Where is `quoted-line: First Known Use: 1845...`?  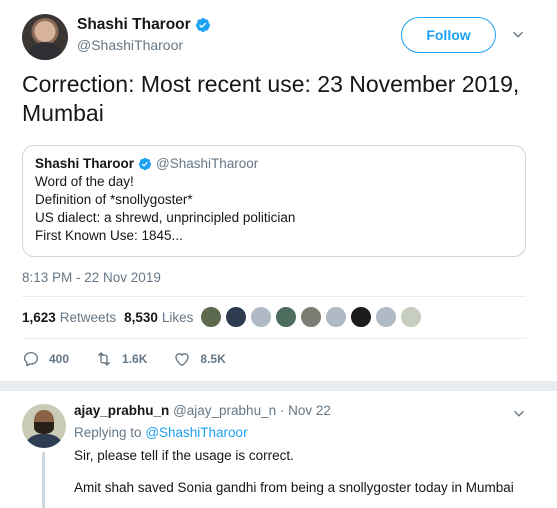
quoted-line: First Known Use: 1845... is located at coordinates (109, 235).